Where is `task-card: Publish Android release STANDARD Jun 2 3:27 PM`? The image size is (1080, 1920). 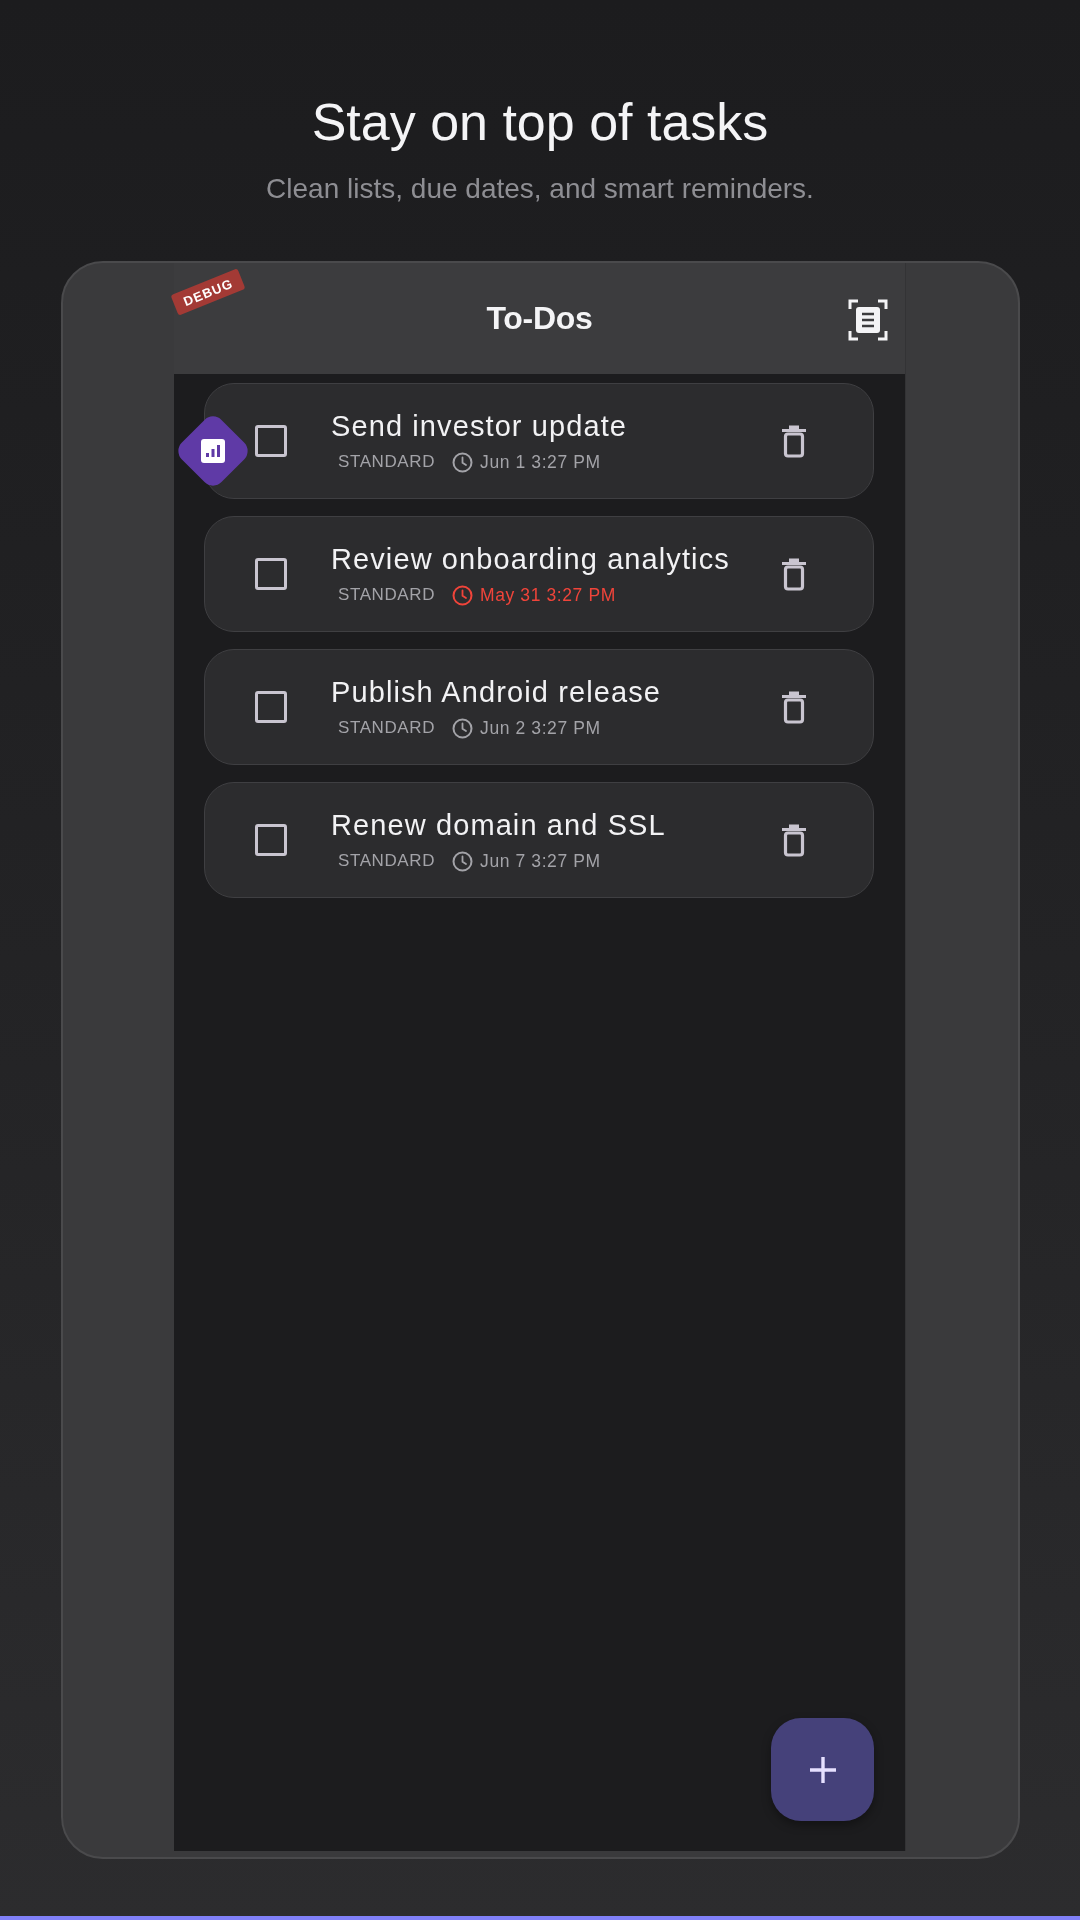
task-card: Publish Android release STANDARD Jun 2 3:27 PM is located at coordinates (539, 707).